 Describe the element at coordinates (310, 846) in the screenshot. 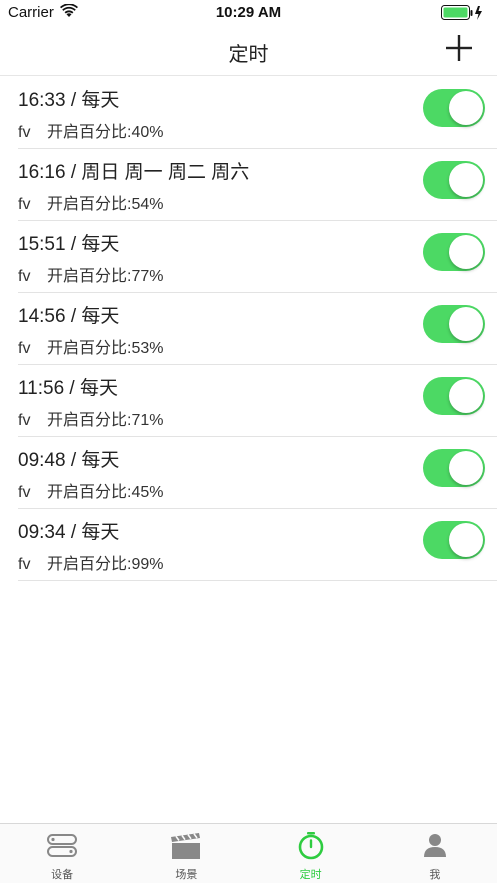

I see `stopwatch-icon` at that location.